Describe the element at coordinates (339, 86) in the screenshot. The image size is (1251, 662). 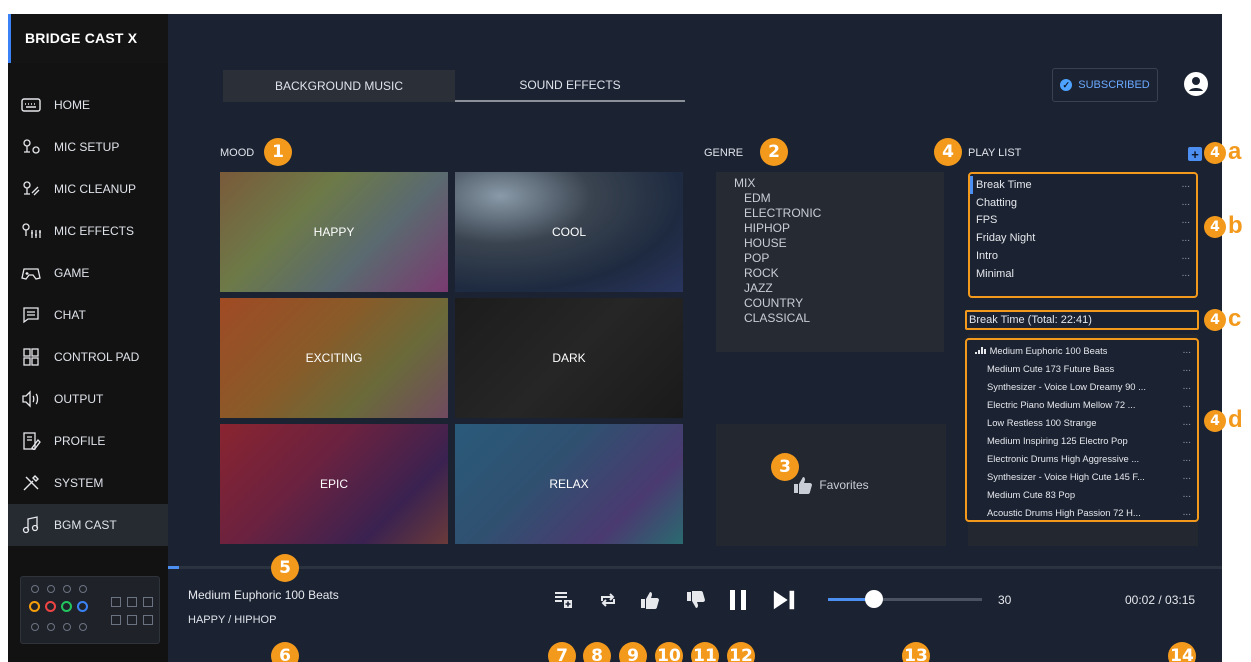
I see `tab-background-music: BACKGROUND MUSIC` at that location.